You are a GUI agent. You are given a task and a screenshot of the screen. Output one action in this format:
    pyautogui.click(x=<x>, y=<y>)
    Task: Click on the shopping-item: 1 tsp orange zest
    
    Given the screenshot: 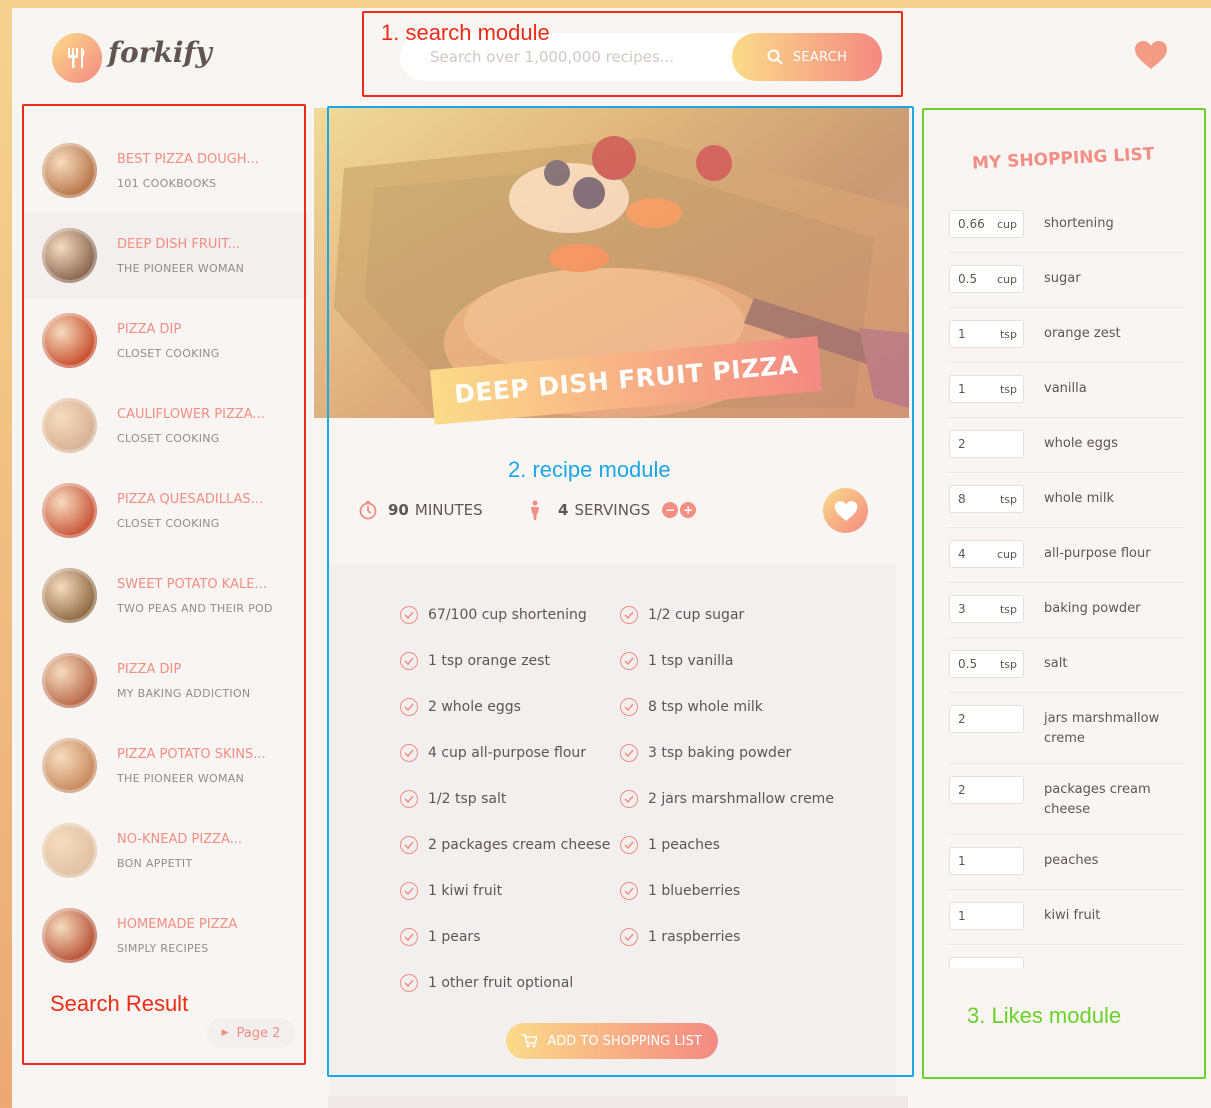 What is the action you would take?
    pyautogui.click(x=1066, y=335)
    